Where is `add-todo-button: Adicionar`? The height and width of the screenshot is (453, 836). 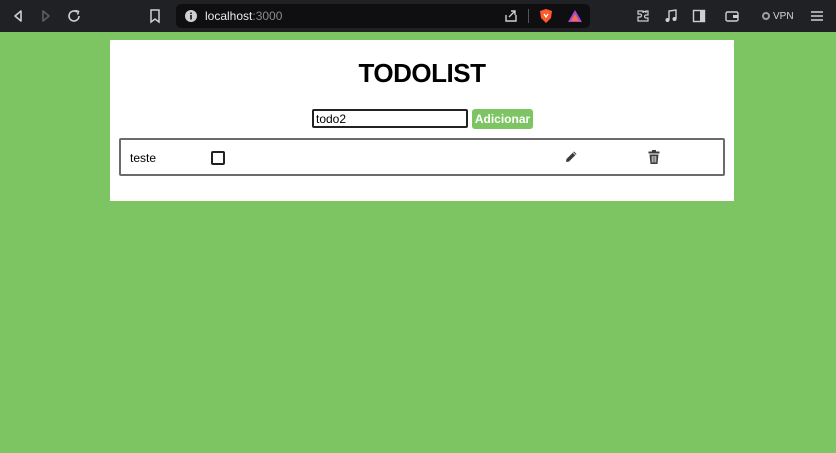 add-todo-button: Adicionar is located at coordinates (502, 119).